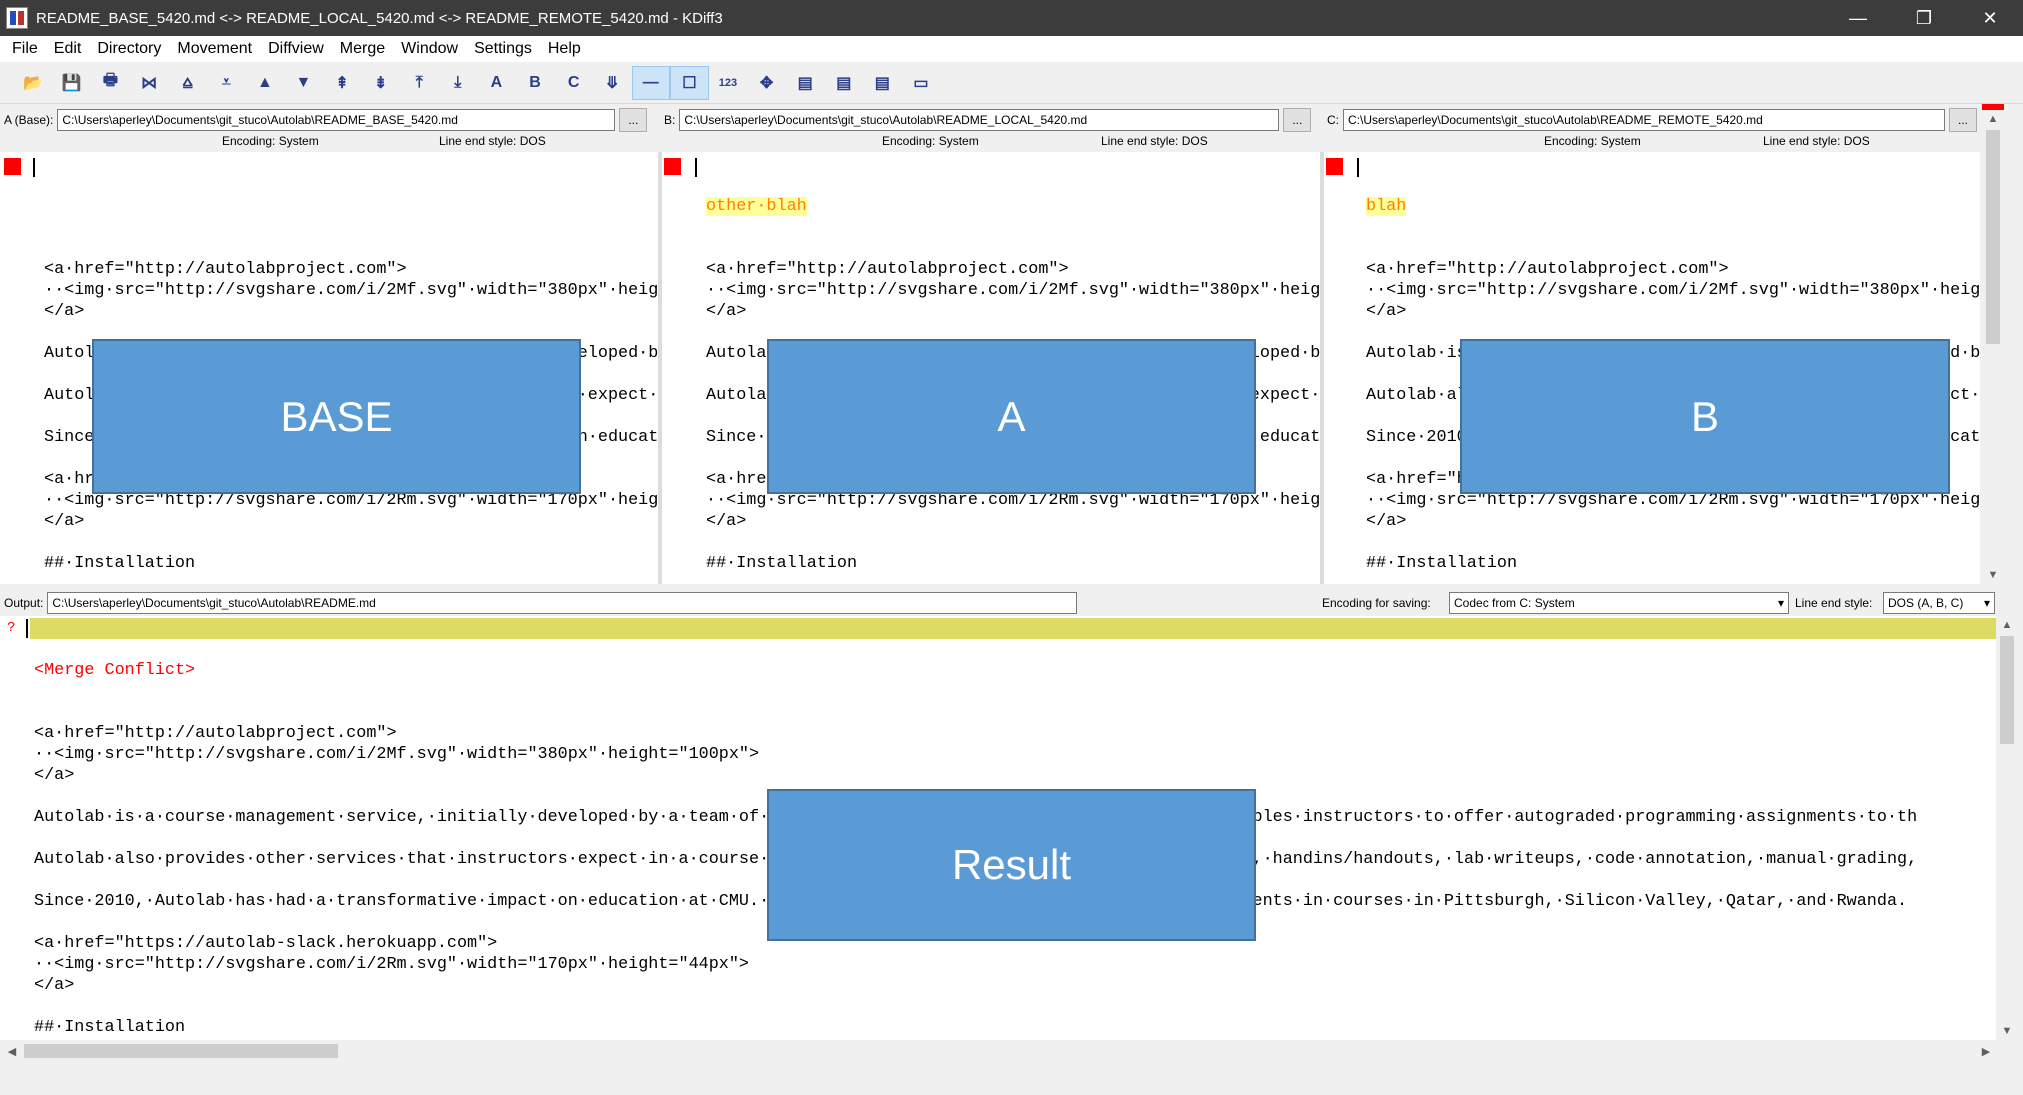  I want to click on save-button: 💾, so click(72, 83).